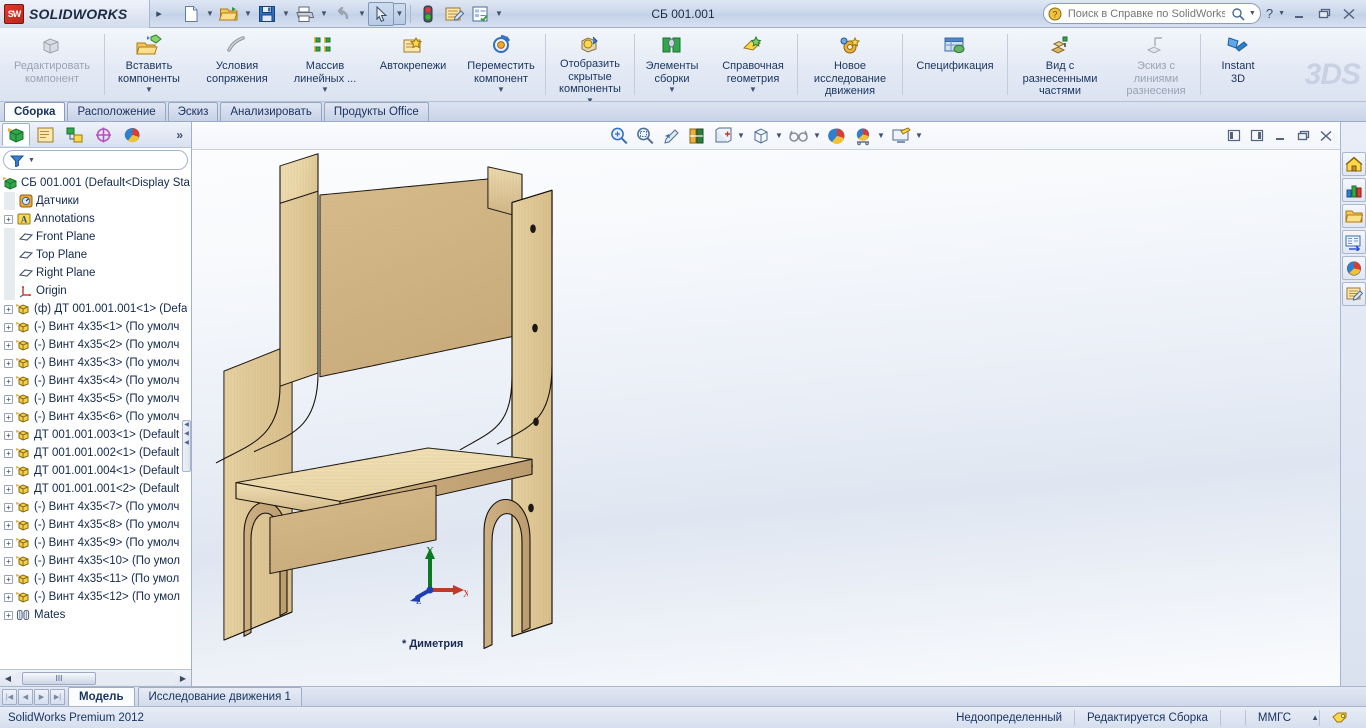  What do you see at coordinates (182, 135) in the screenshot?
I see `feature-manager-more-button: »` at bounding box center [182, 135].